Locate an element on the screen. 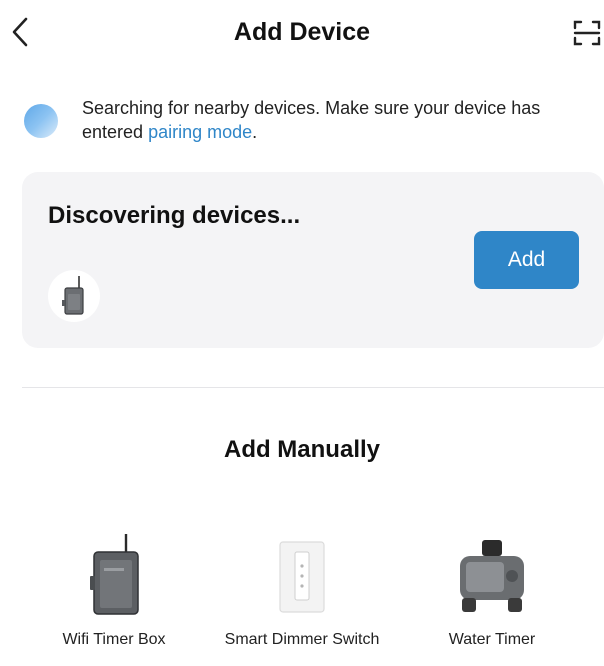  searching-spinner-icon is located at coordinates (41, 121).